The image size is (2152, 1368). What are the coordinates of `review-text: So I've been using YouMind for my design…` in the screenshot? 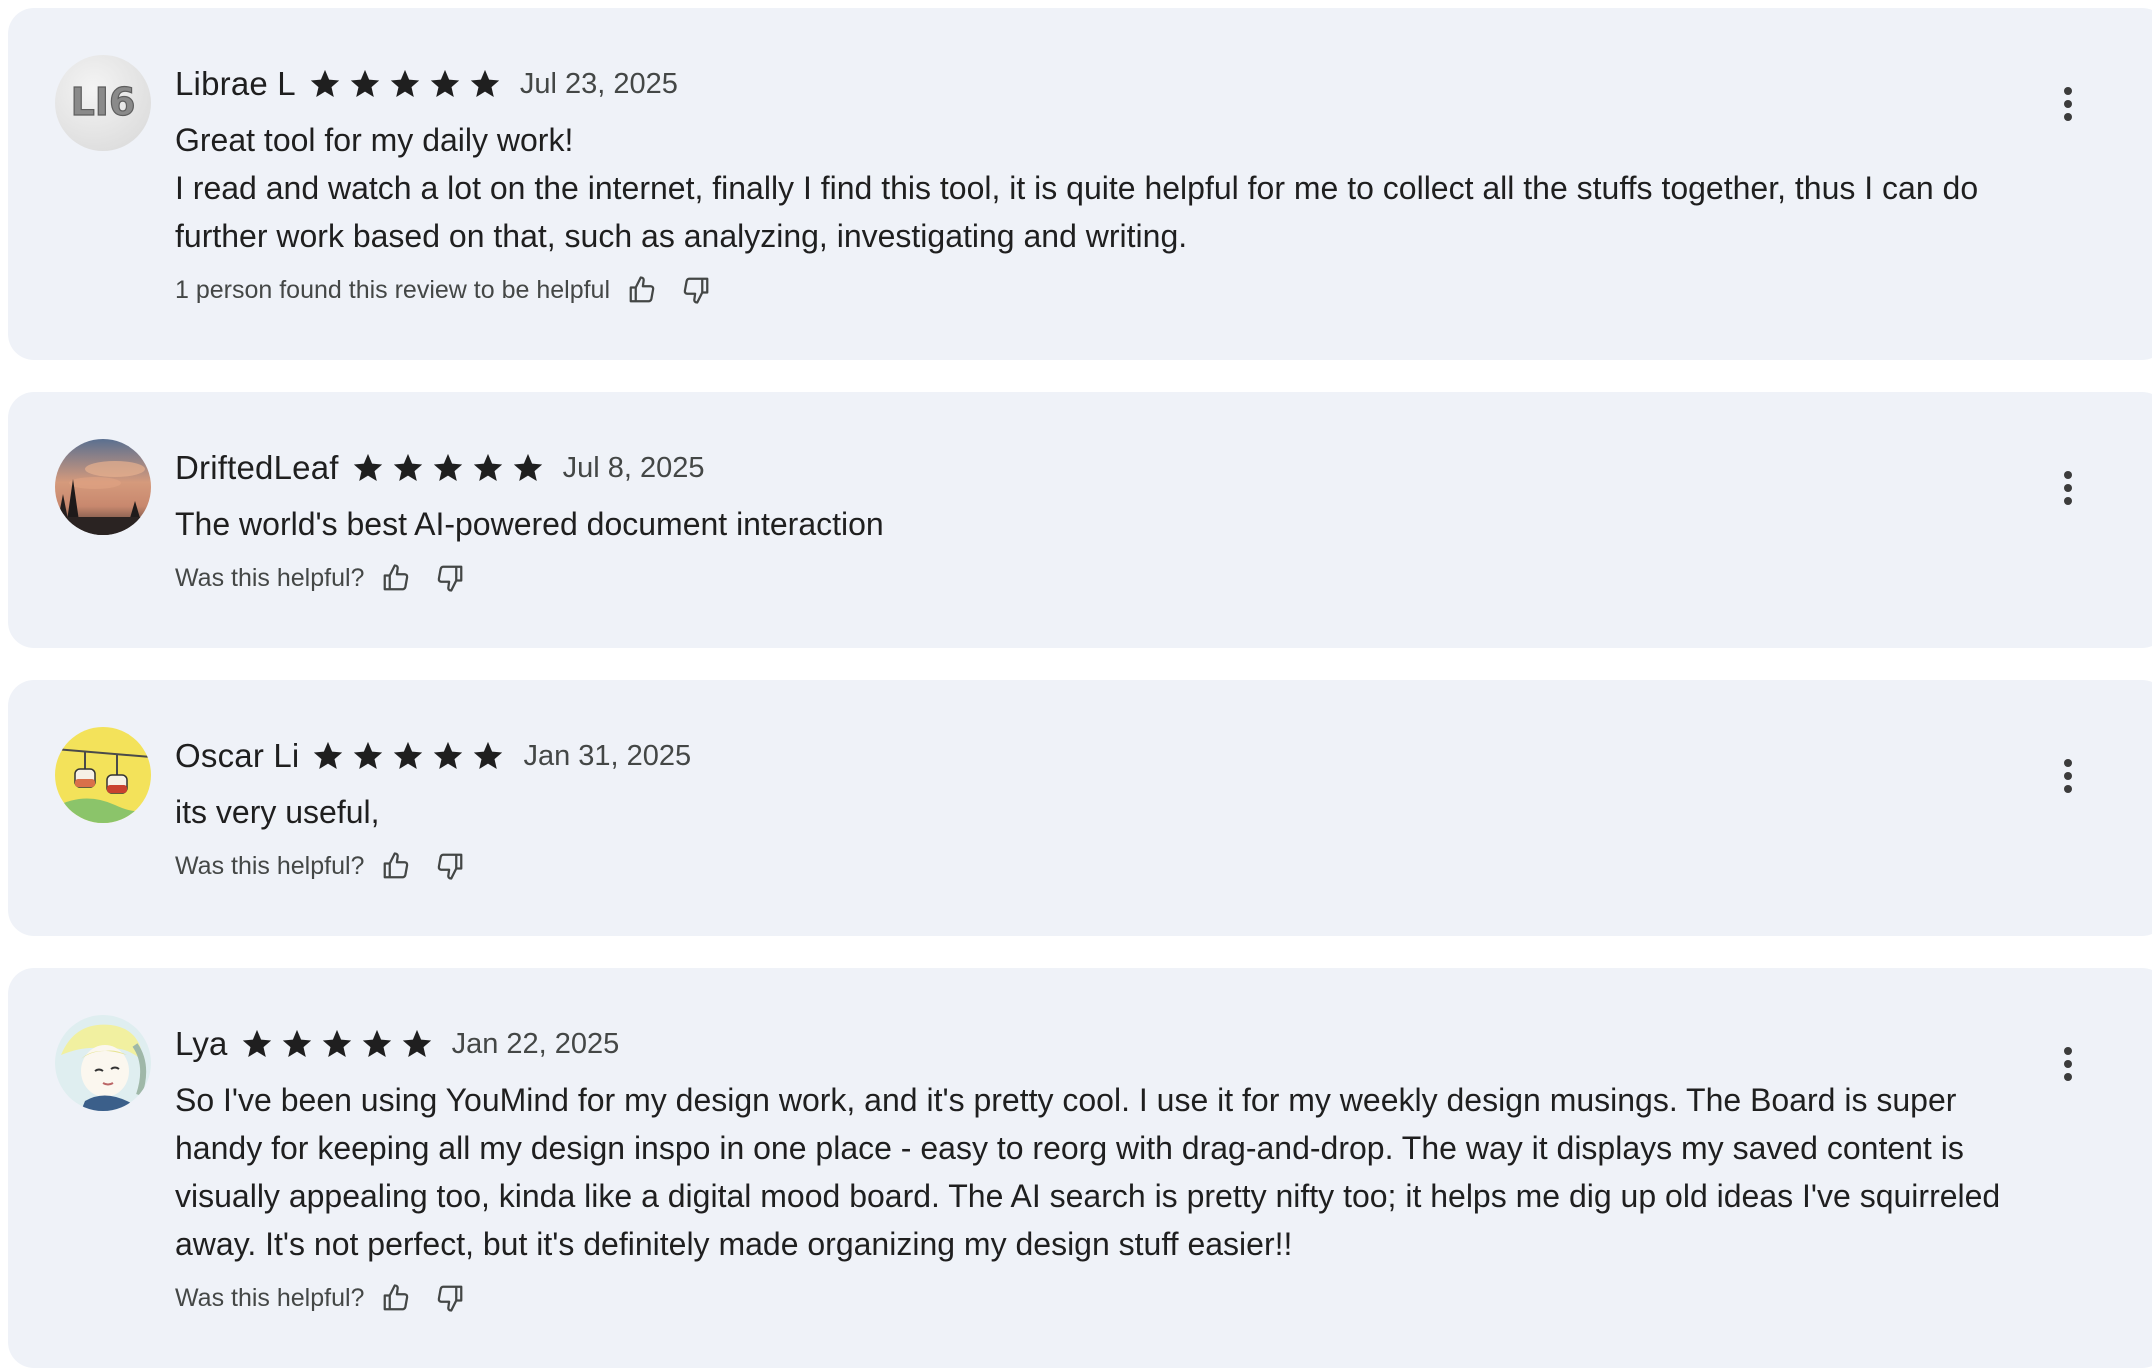 It's located at (1106, 1172).